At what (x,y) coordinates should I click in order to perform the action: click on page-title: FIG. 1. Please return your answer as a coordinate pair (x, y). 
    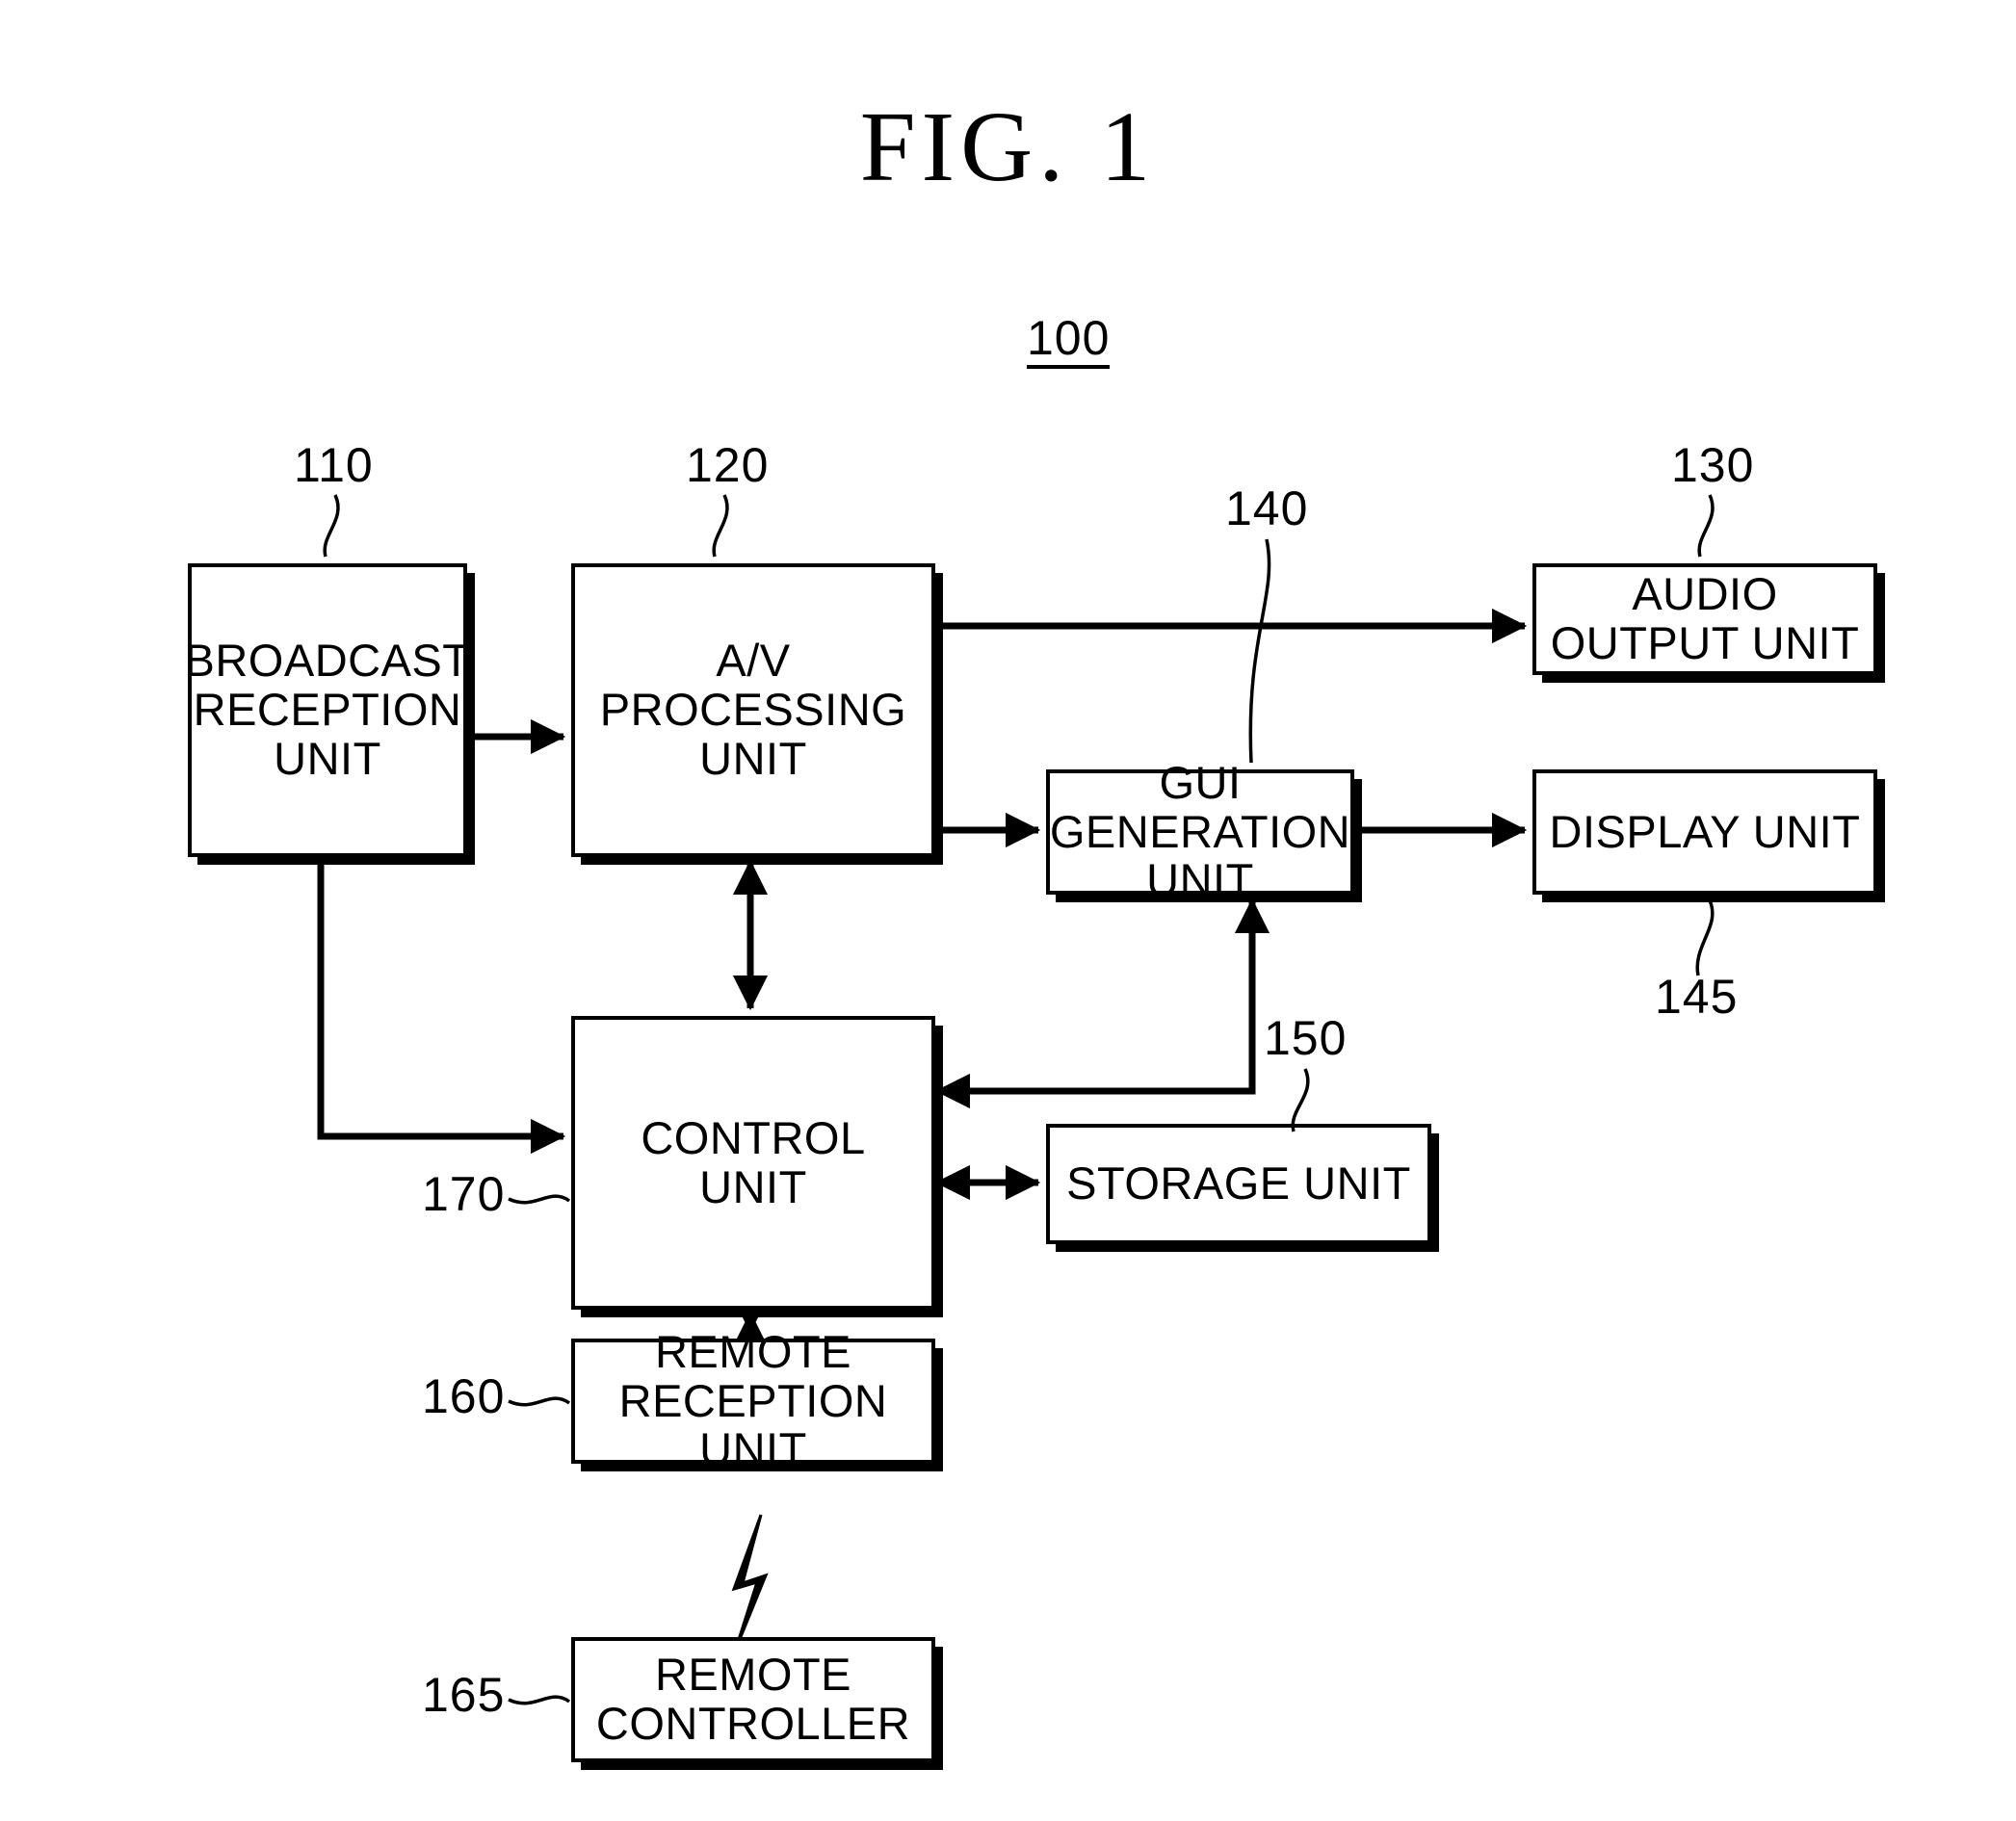
    Looking at the image, I should click on (1008, 146).